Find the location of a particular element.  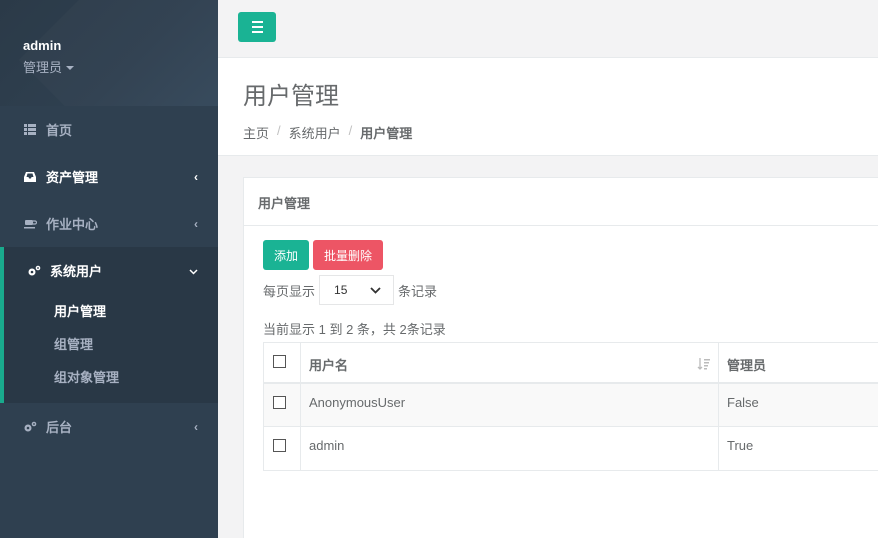

table-icon is located at coordinates (30, 130).